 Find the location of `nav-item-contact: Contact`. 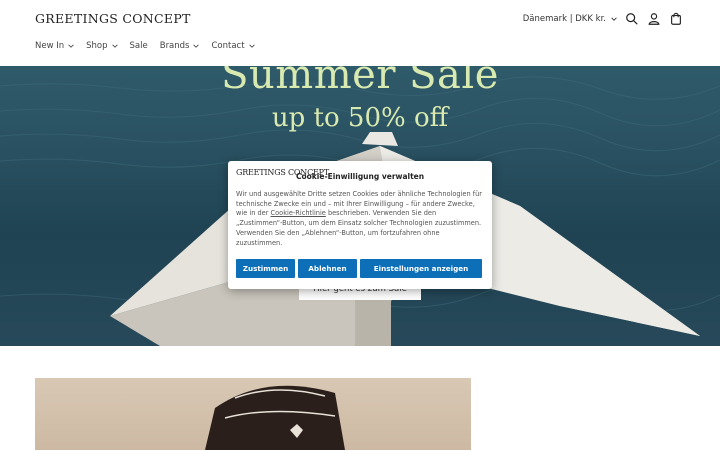

nav-item-contact: Contact is located at coordinates (233, 46).